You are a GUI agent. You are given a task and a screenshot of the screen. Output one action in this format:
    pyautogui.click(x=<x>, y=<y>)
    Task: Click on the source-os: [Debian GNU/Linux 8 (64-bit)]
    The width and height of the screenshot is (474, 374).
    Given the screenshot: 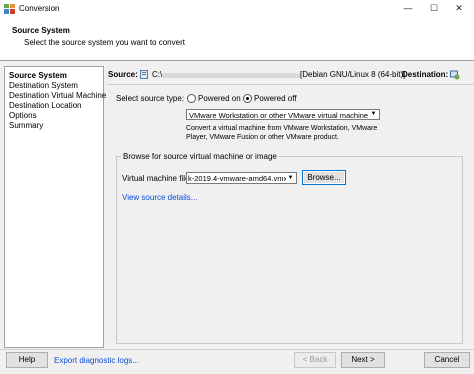 What is the action you would take?
    pyautogui.click(x=353, y=74)
    